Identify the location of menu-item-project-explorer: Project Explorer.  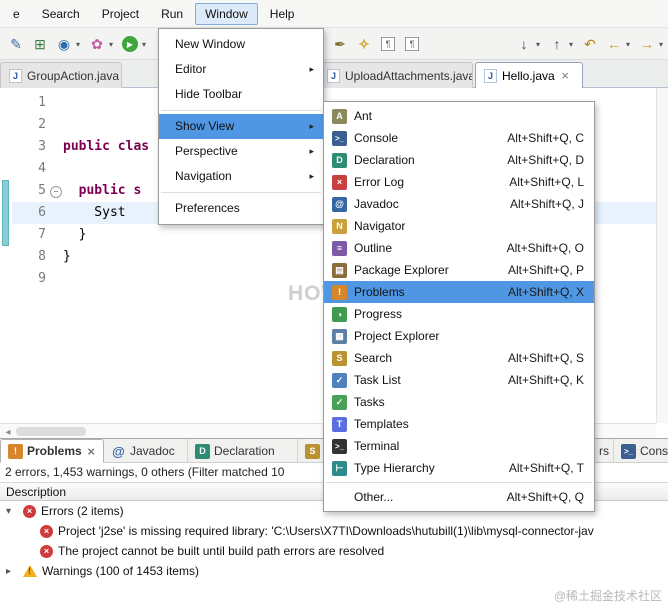
(459, 336).